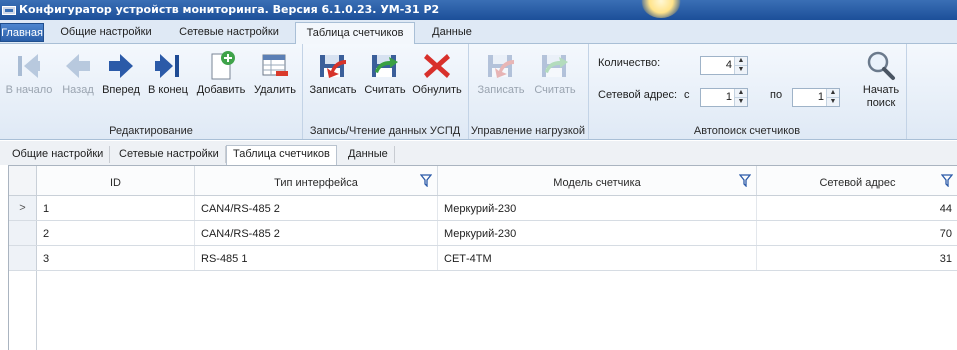  I want to click on group-editing-label: Редактирование, so click(151, 131).